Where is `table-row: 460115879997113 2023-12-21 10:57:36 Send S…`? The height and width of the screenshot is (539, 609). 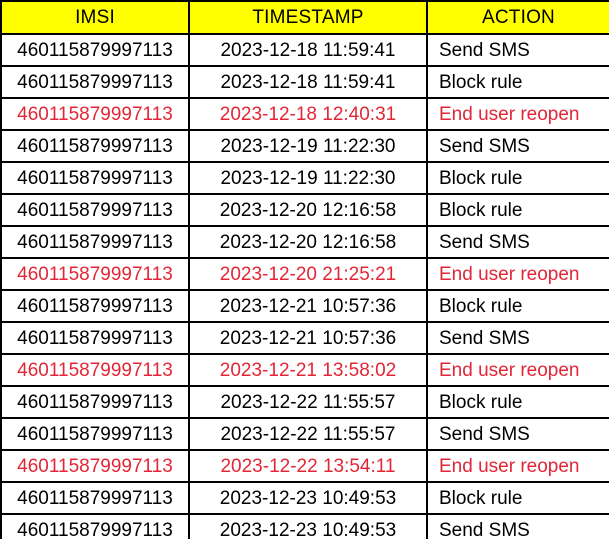
table-row: 460115879997113 2023-12-21 10:57:36 Send S… is located at coordinates (304, 338).